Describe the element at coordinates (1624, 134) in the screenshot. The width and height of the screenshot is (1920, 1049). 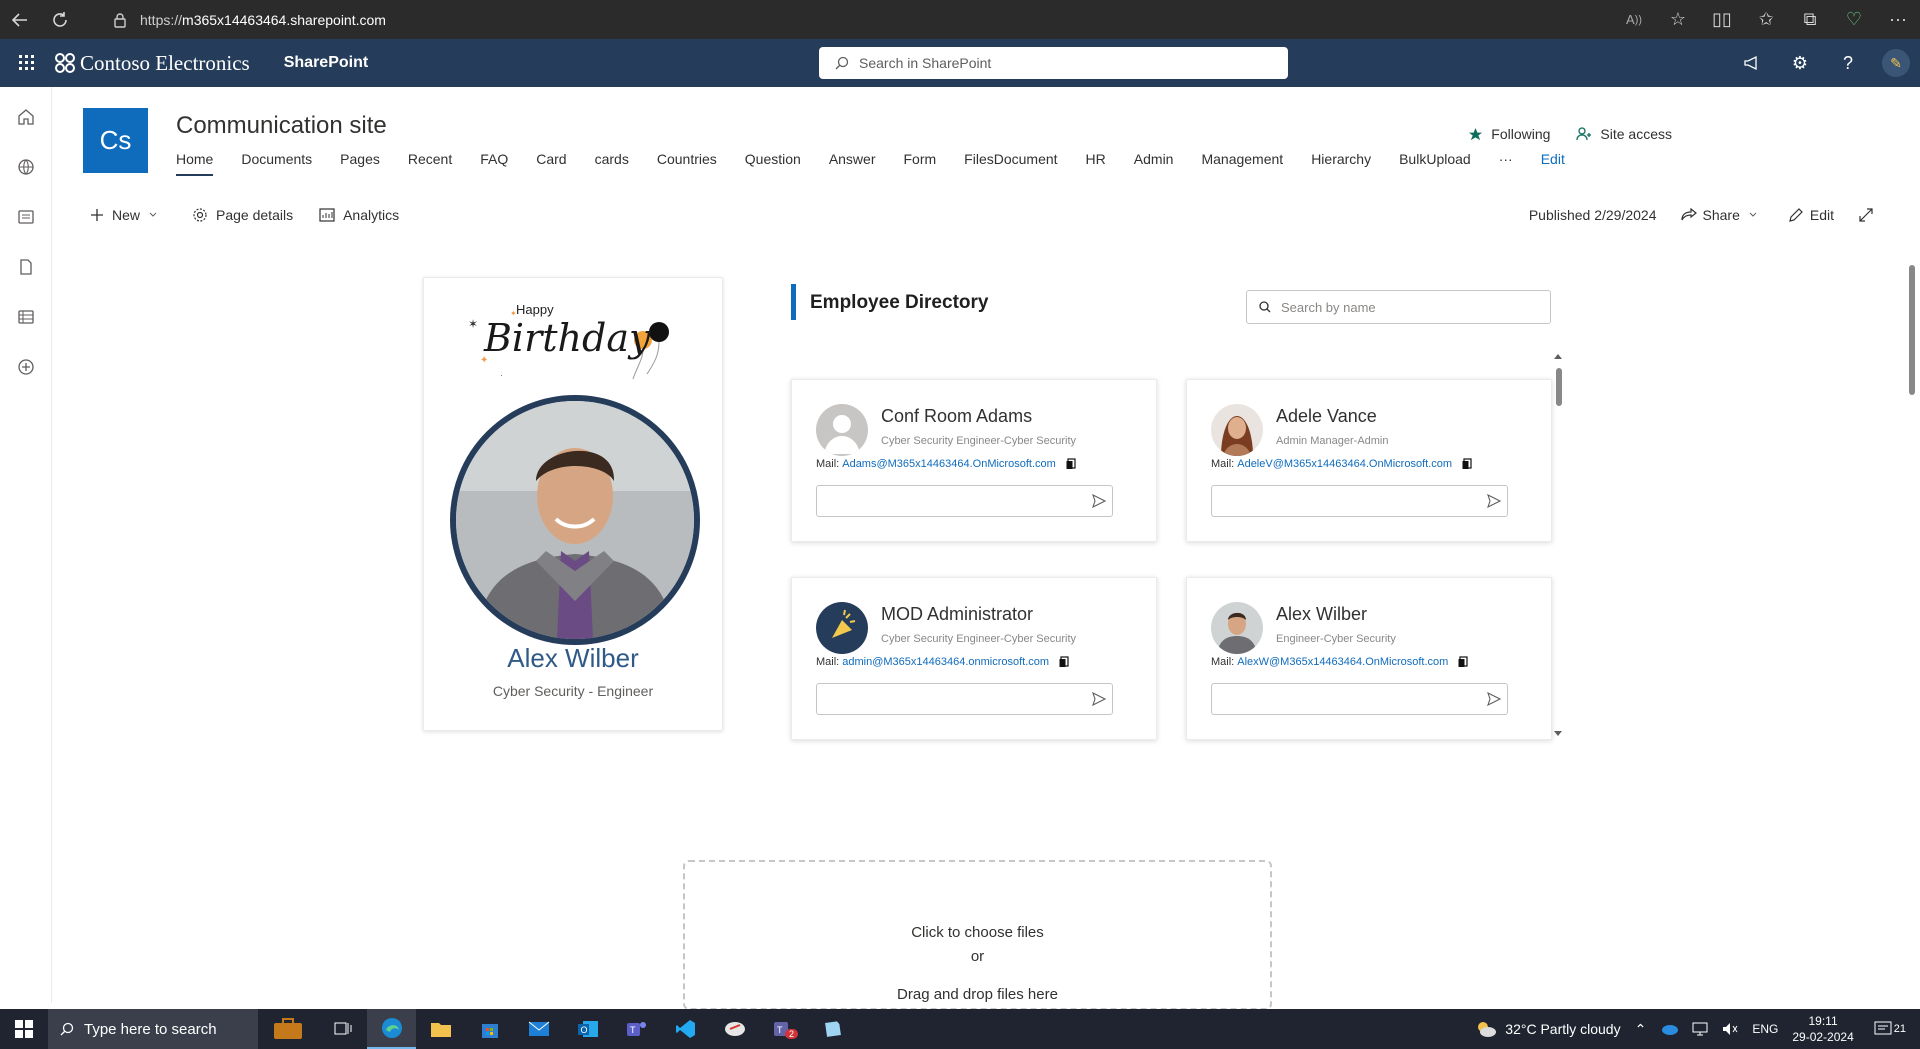
I see `site-access-button: Site access` at that location.